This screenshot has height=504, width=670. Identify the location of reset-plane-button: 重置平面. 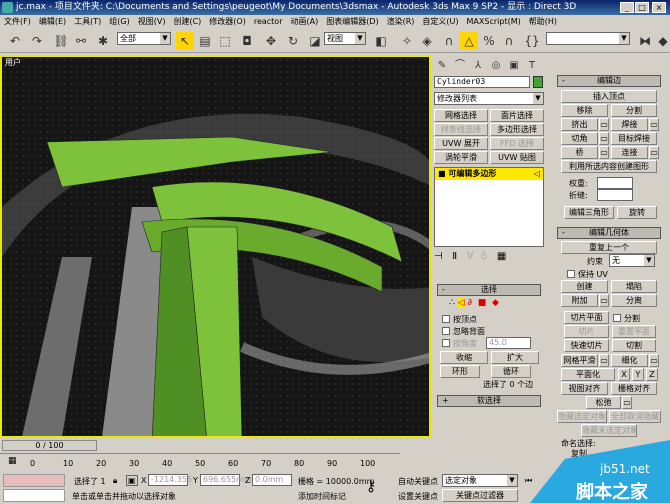
(634, 331).